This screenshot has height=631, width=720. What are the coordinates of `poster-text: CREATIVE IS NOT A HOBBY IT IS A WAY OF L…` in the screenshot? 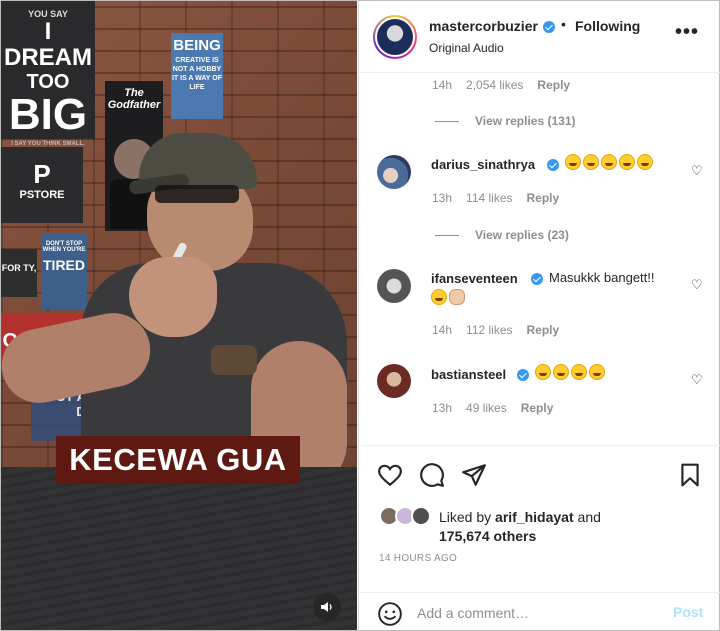 It's located at (197, 74).